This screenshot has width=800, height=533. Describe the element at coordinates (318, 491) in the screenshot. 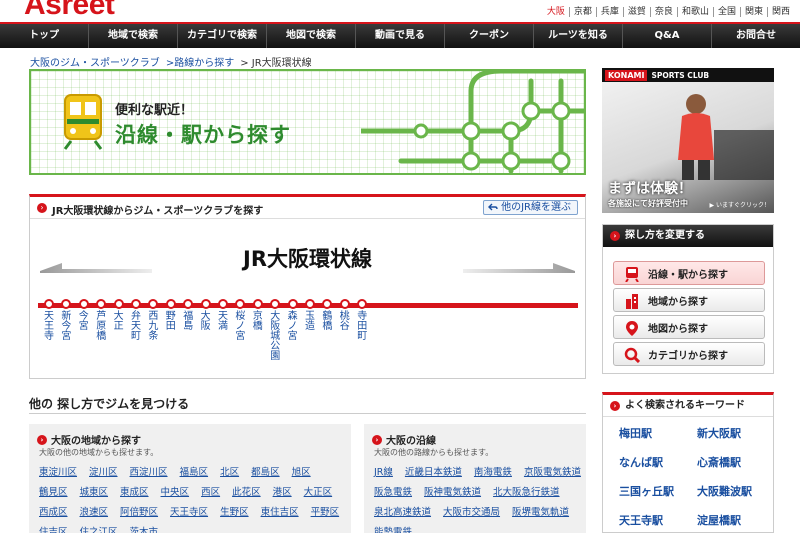

I see `area-link: 大正区` at that location.